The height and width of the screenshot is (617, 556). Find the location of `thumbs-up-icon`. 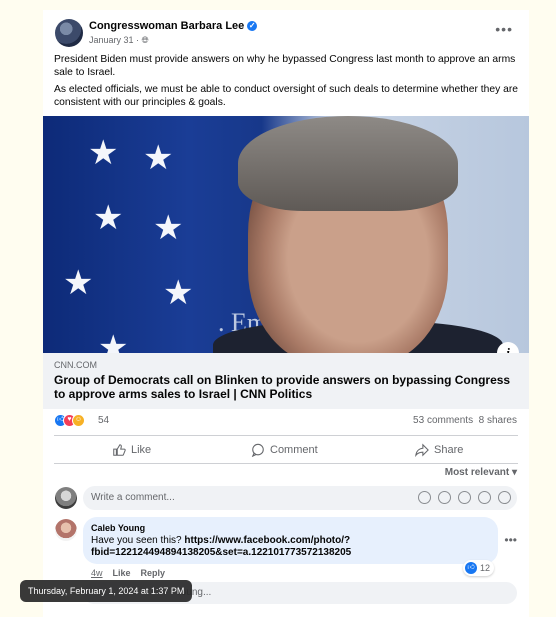

thumbs-up-icon is located at coordinates (119, 450).